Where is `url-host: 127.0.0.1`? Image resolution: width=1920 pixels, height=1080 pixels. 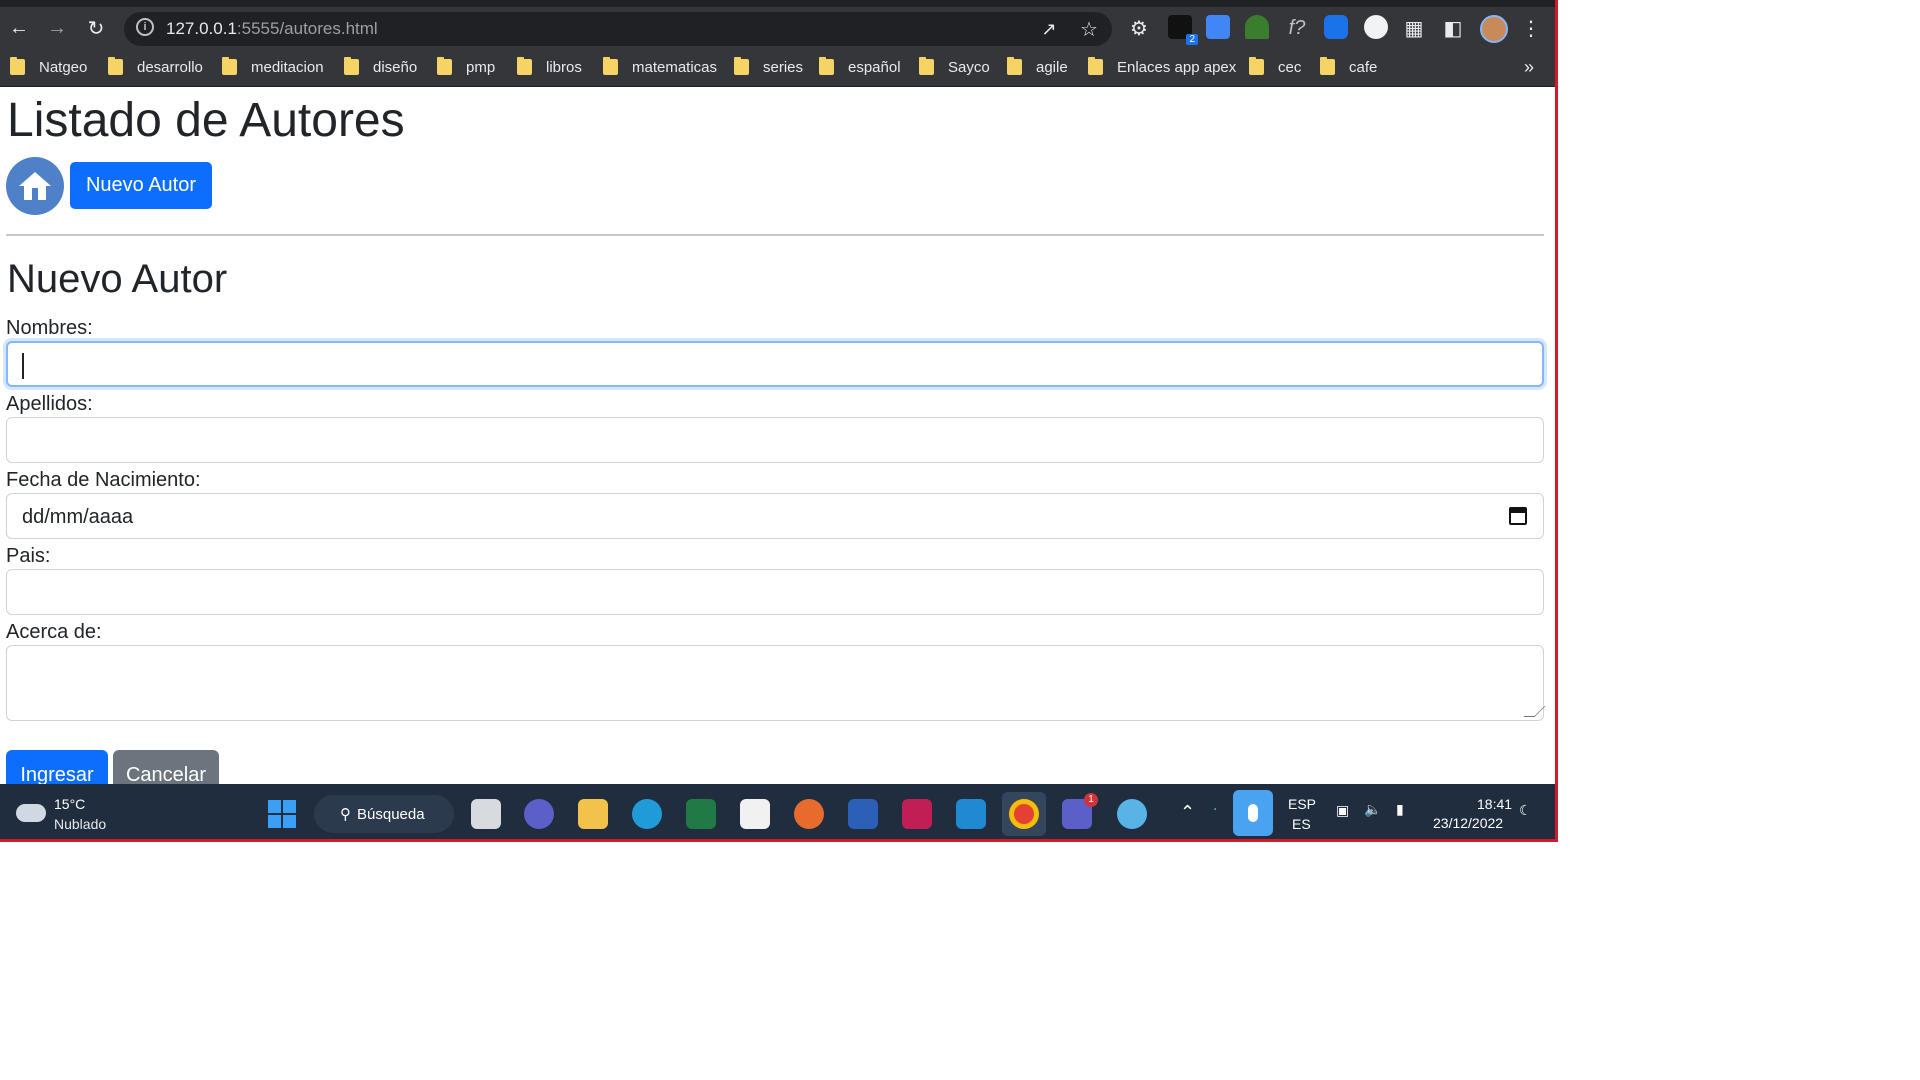
url-host: 127.0.0.1 is located at coordinates (201, 28).